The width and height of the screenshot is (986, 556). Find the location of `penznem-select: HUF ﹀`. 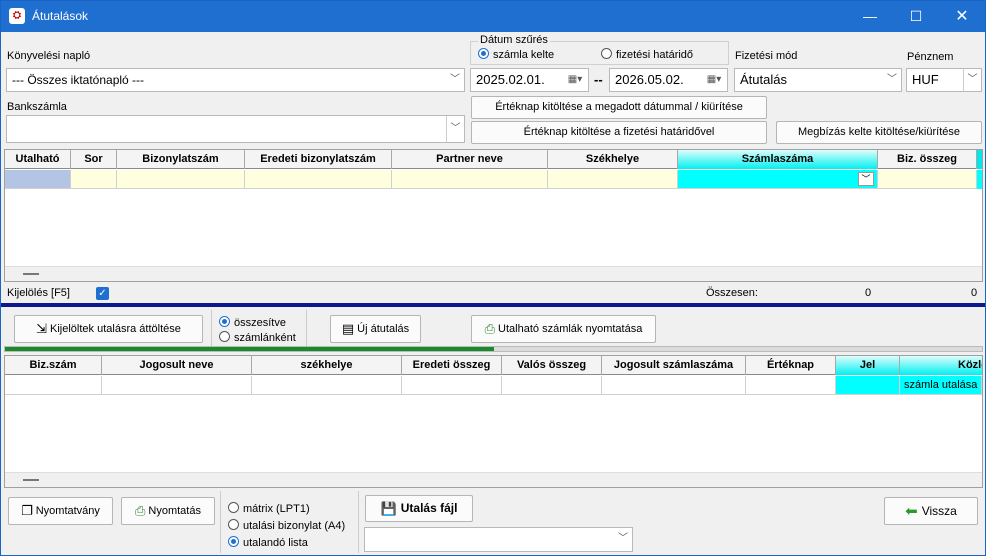

penznem-select: HUF ﹀ is located at coordinates (944, 80).